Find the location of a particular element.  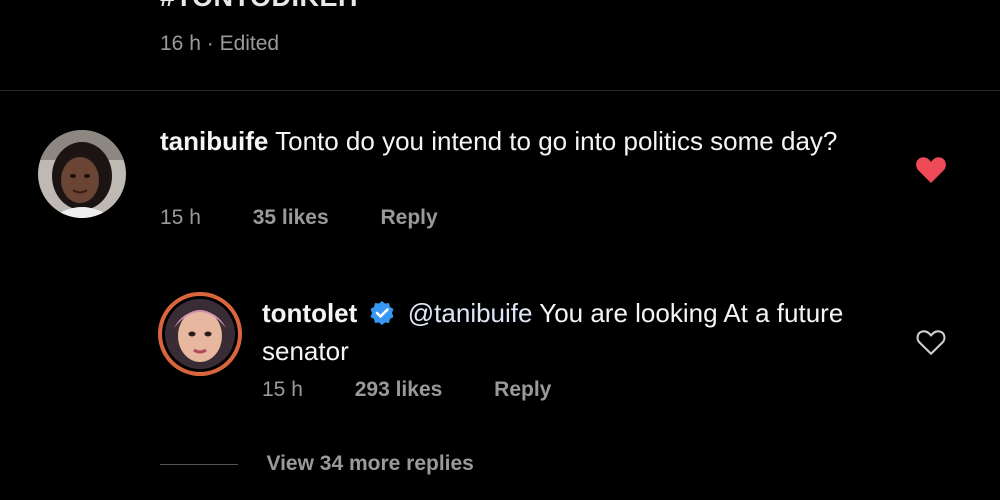

post-time: 16 h is located at coordinates (180, 43).